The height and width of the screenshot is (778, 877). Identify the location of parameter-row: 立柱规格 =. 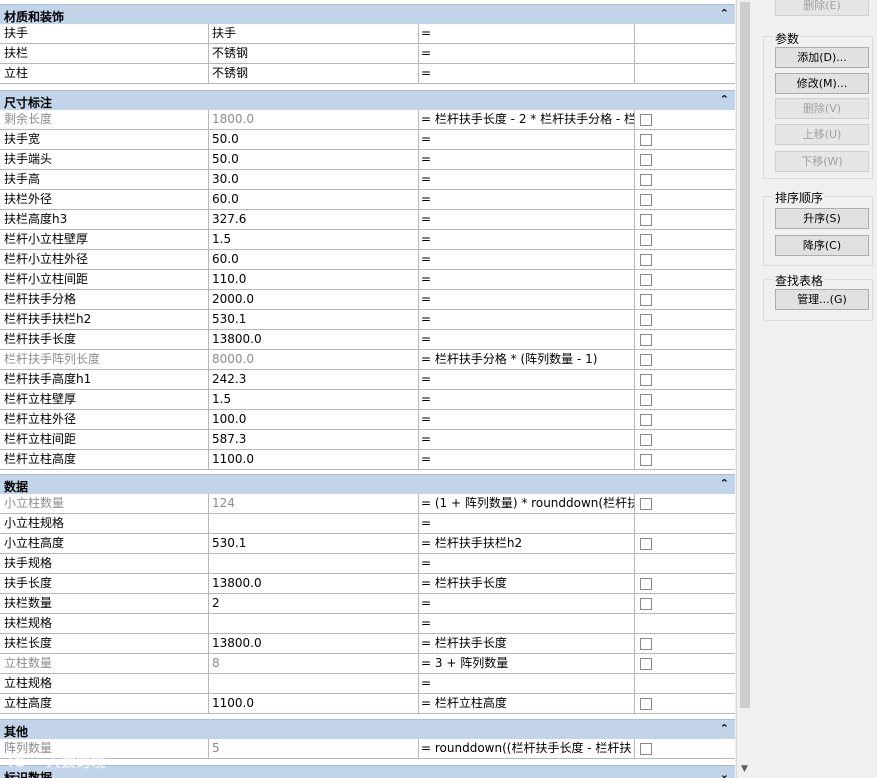
(367, 684).